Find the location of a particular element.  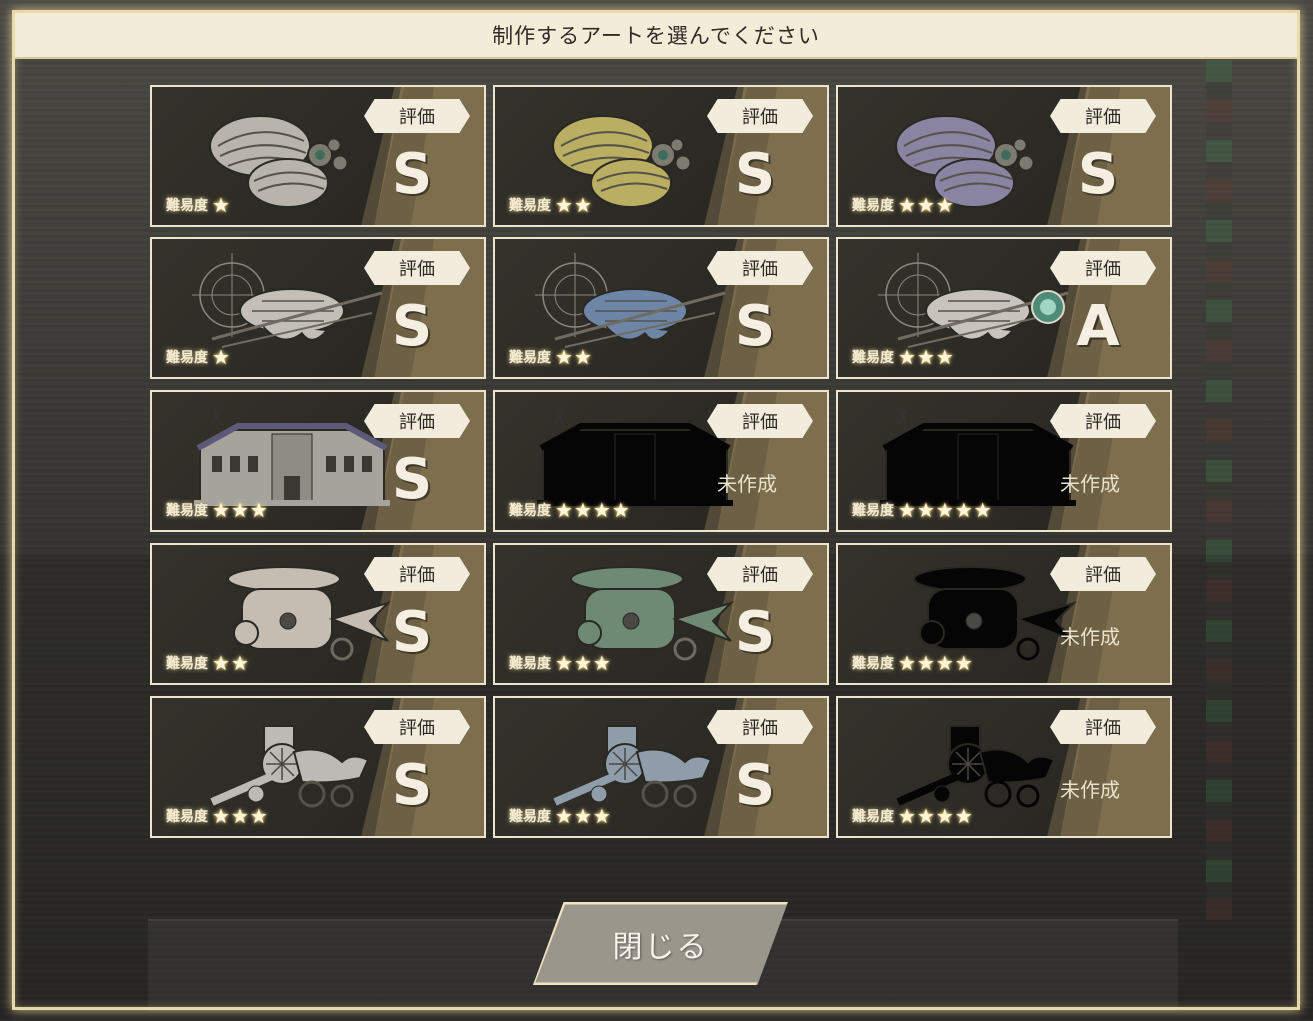

difficulty-rating: 難易度 ★ is located at coordinates (198, 357).